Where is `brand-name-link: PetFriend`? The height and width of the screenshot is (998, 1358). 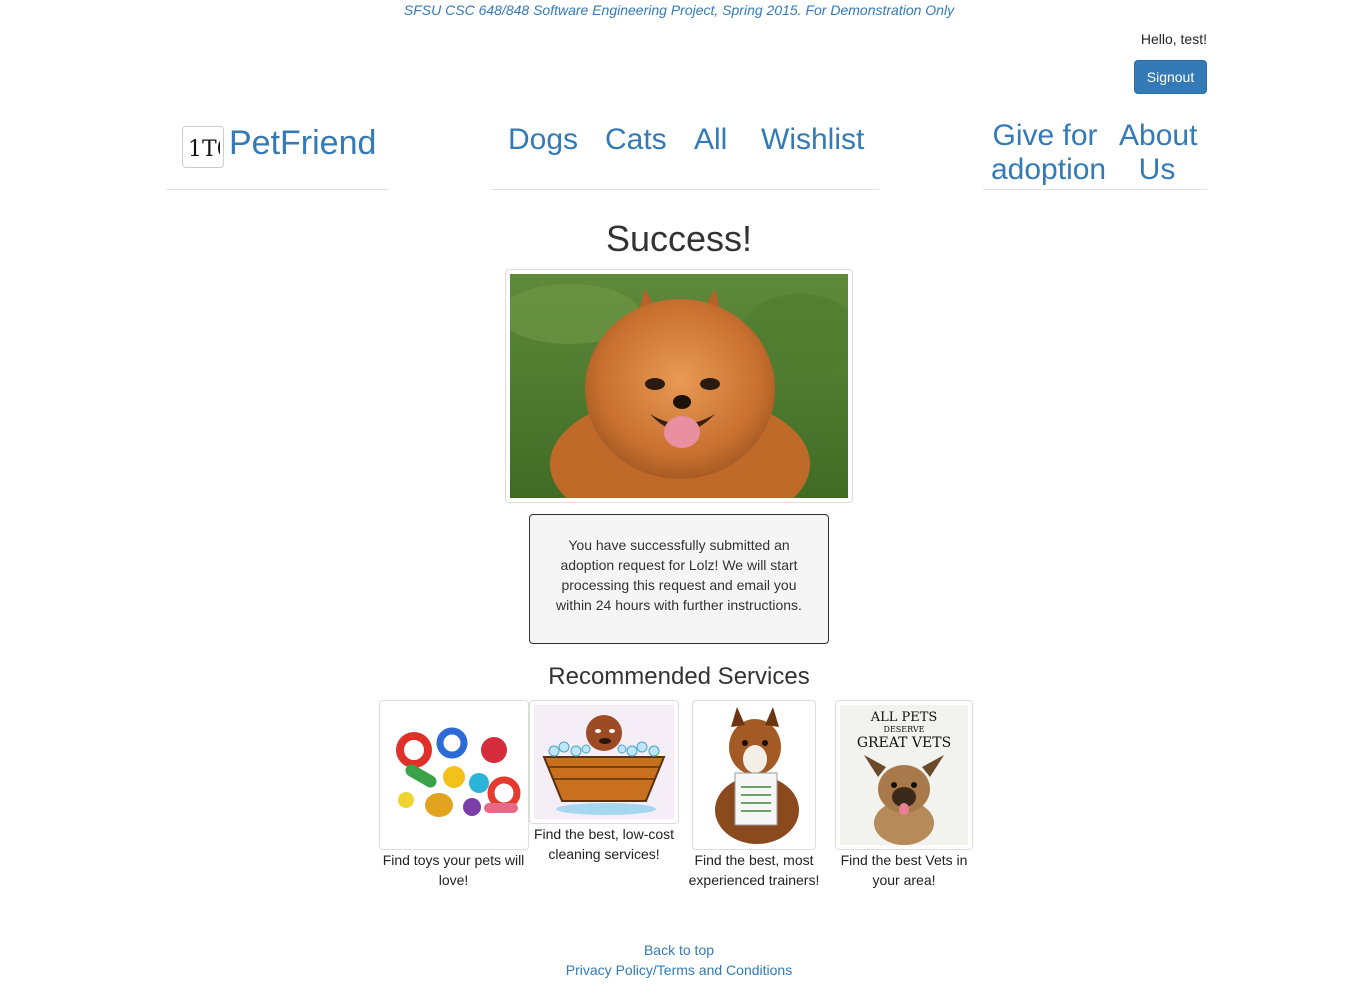
brand-name-link: PetFriend is located at coordinates (302, 143).